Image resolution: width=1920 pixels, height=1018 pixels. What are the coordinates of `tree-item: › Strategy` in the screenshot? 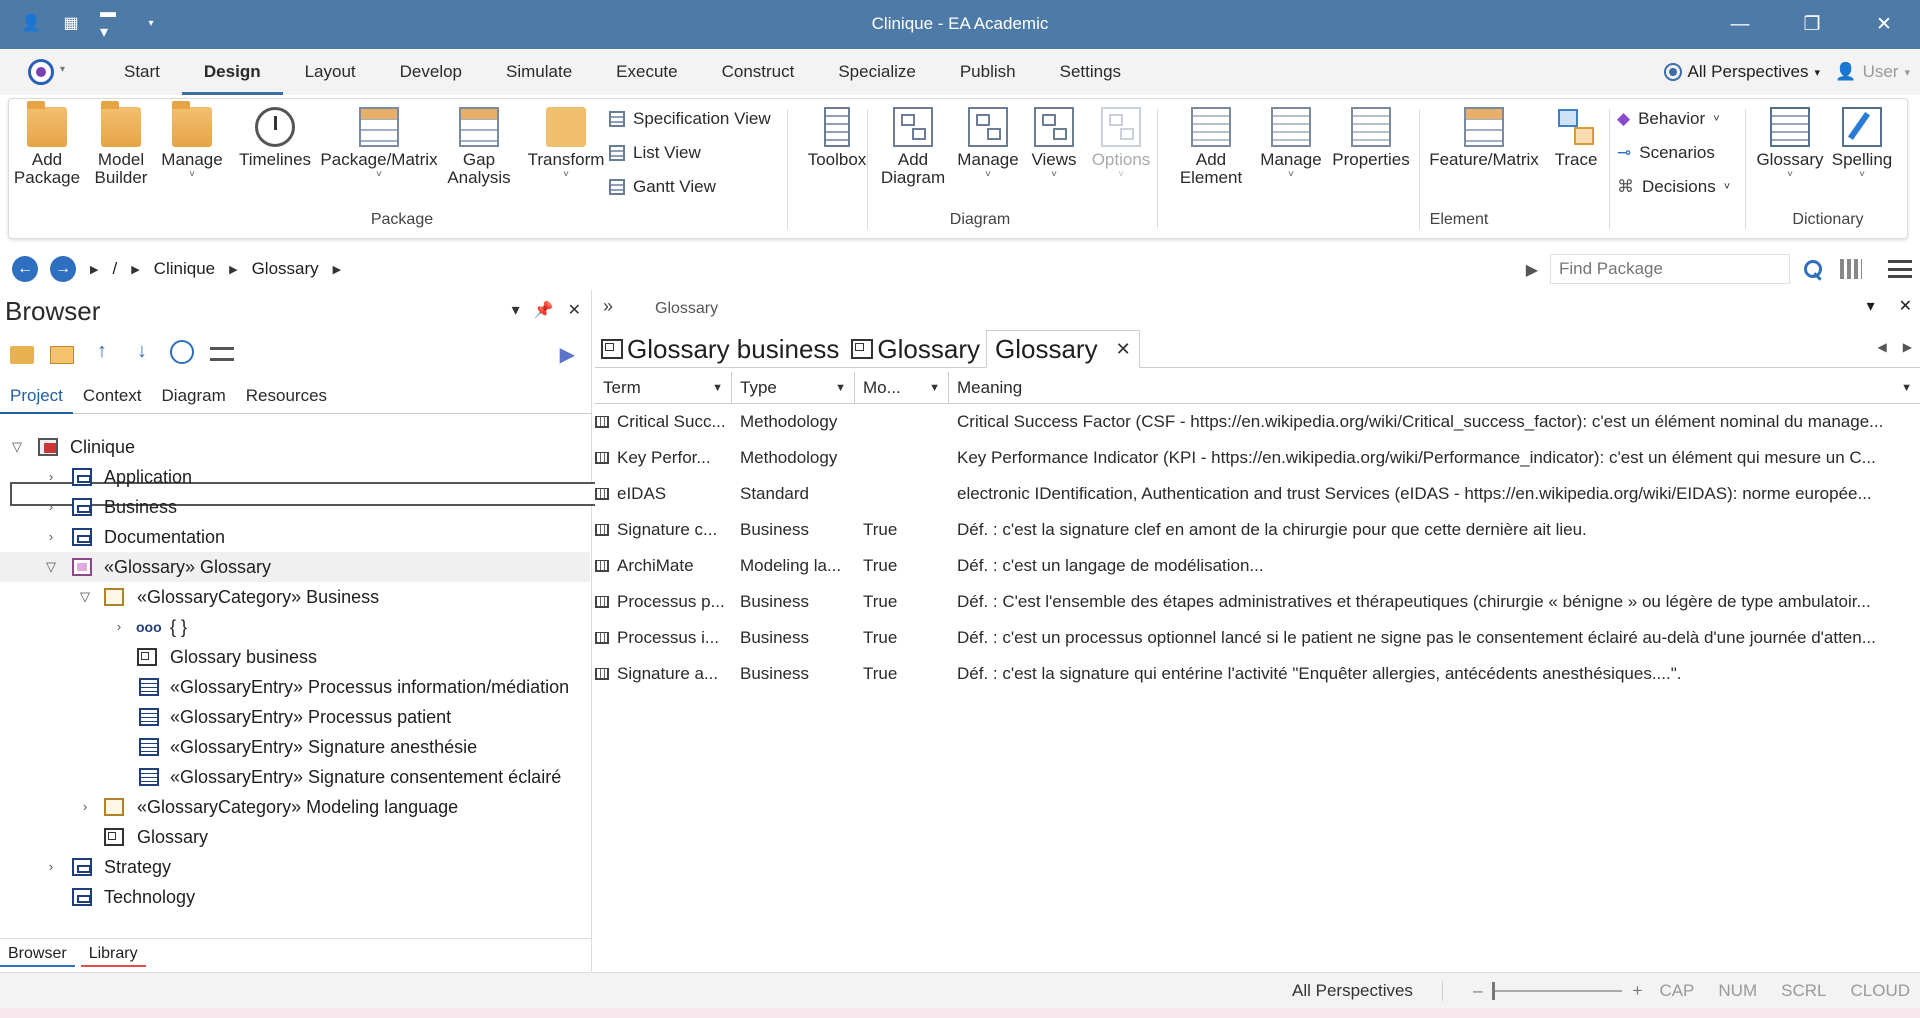 It's located at (295, 867).